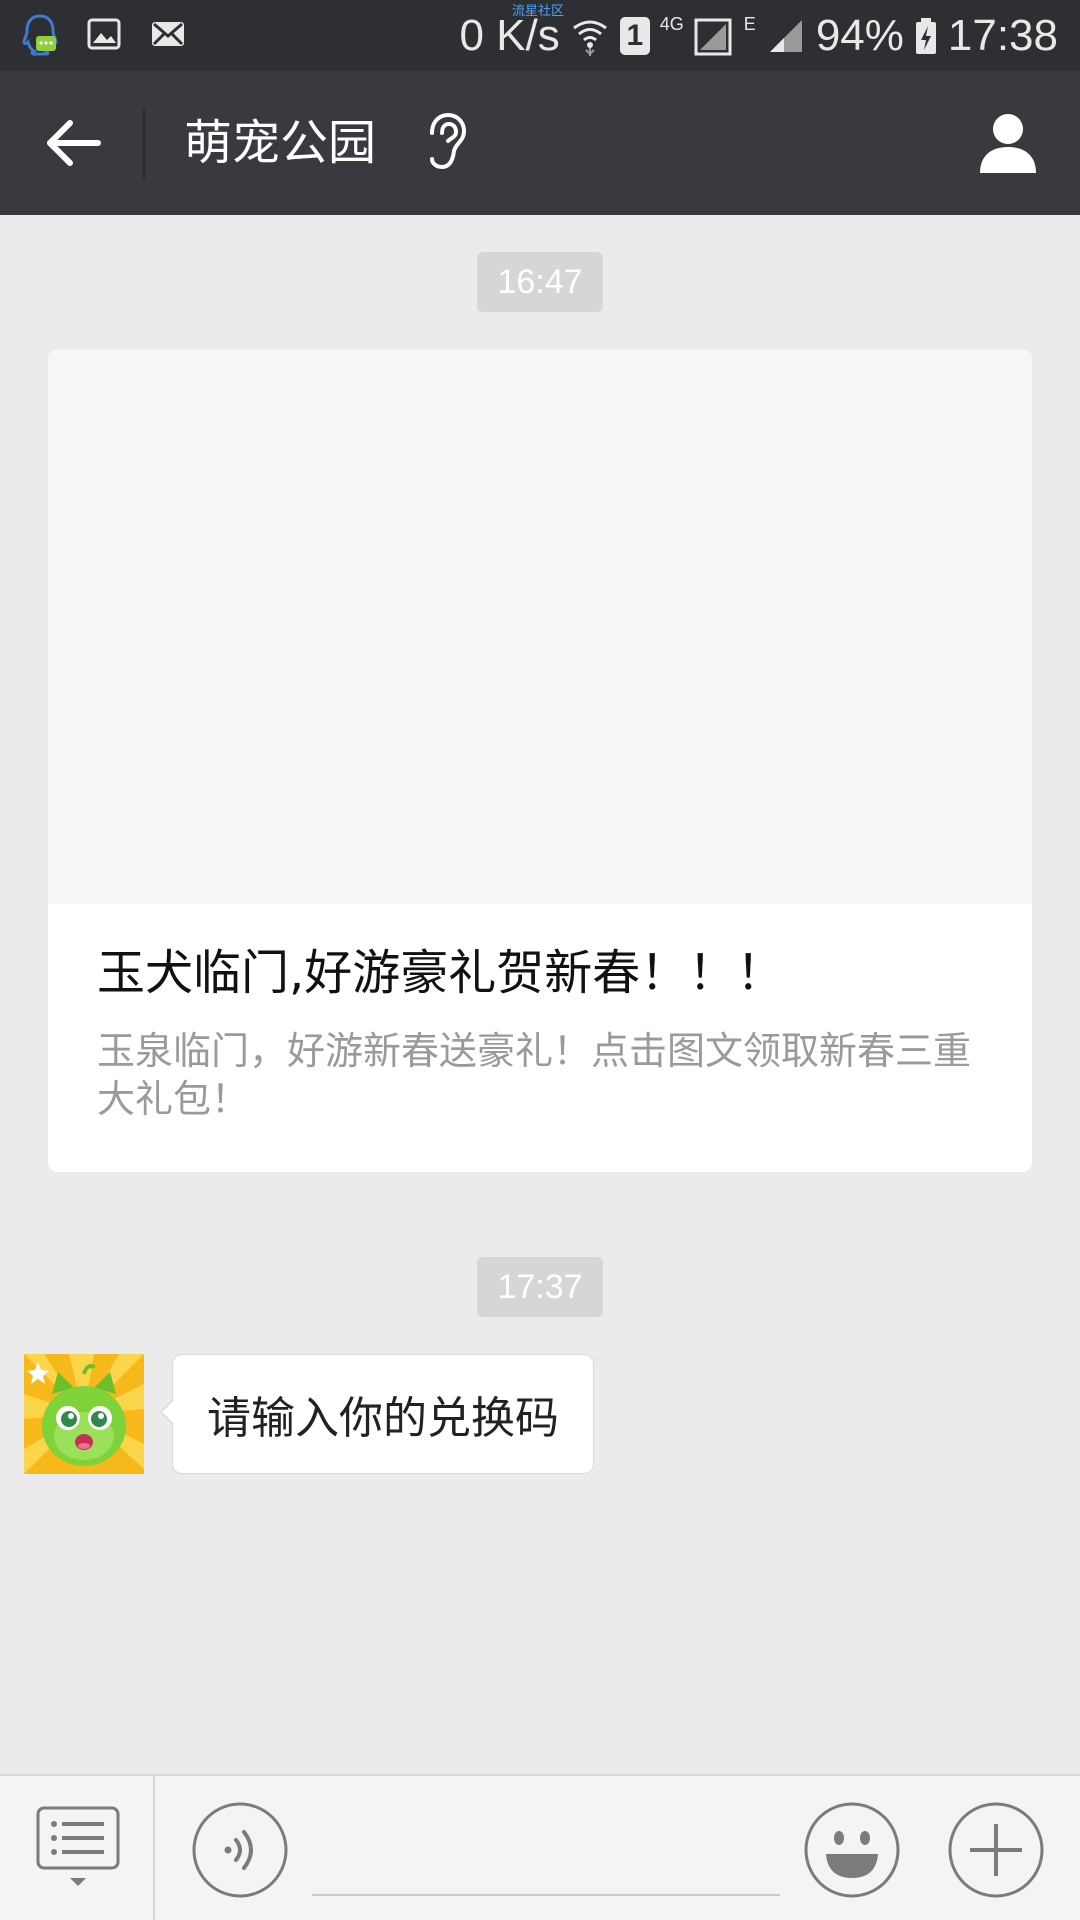  What do you see at coordinates (589, 38) in the screenshot?
I see `wifi-icon` at bounding box center [589, 38].